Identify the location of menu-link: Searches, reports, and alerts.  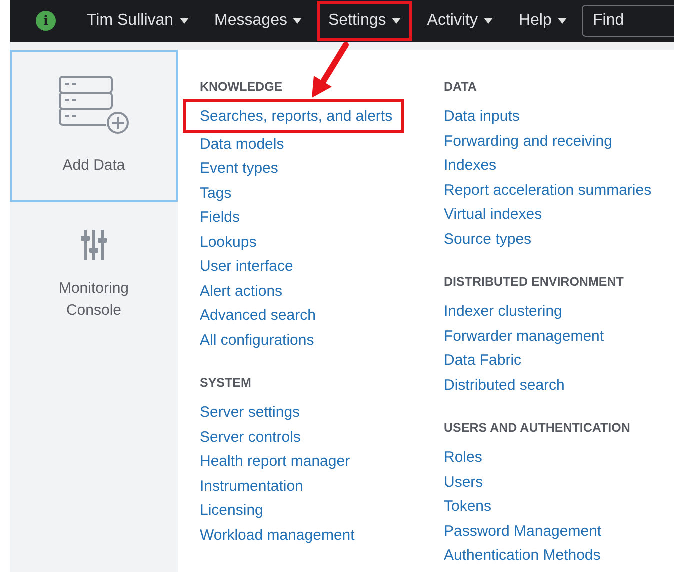
(293, 115).